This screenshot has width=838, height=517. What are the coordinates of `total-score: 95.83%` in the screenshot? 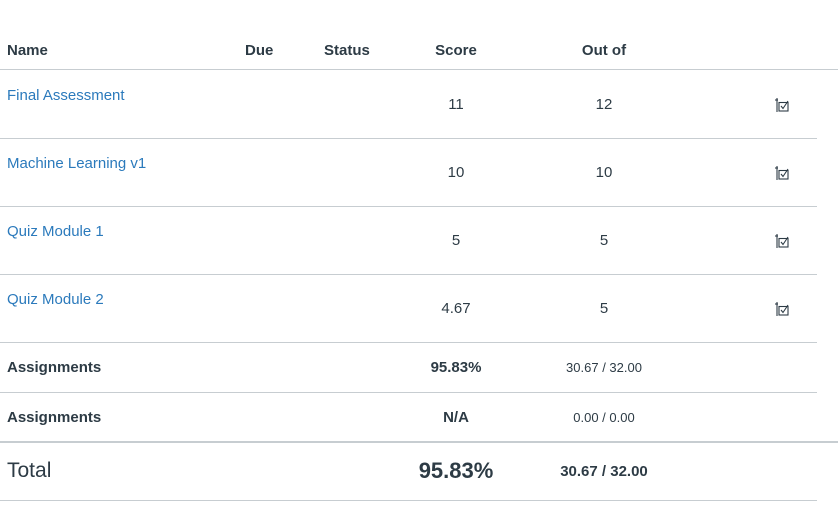 It's located at (456, 470).